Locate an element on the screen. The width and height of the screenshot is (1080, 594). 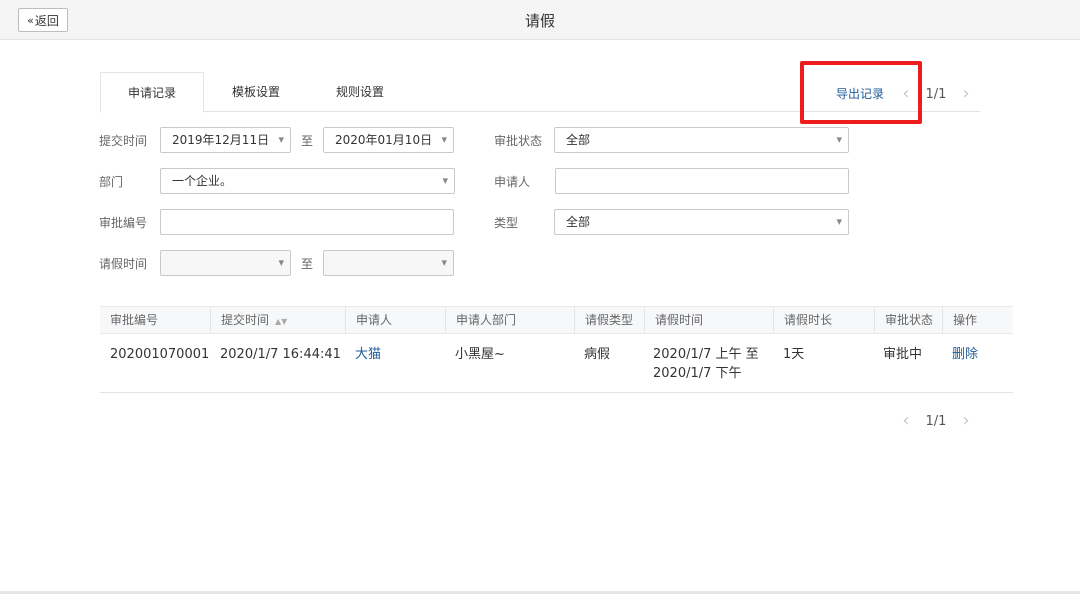
department-label: 部门 is located at coordinates (111, 182).